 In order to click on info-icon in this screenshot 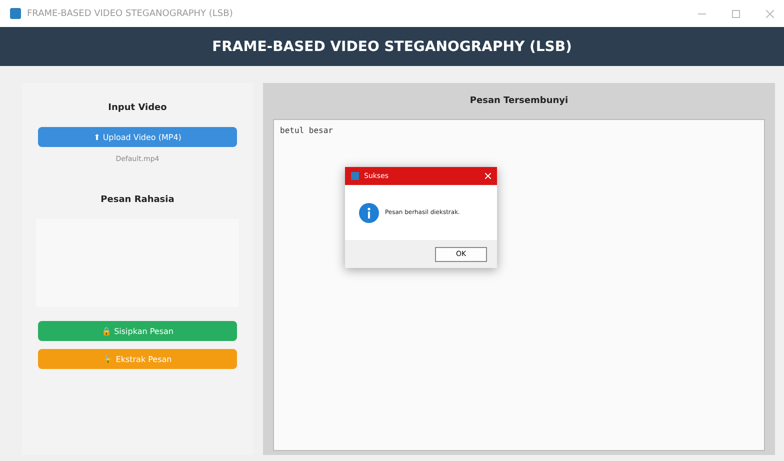, I will do `click(369, 212)`.